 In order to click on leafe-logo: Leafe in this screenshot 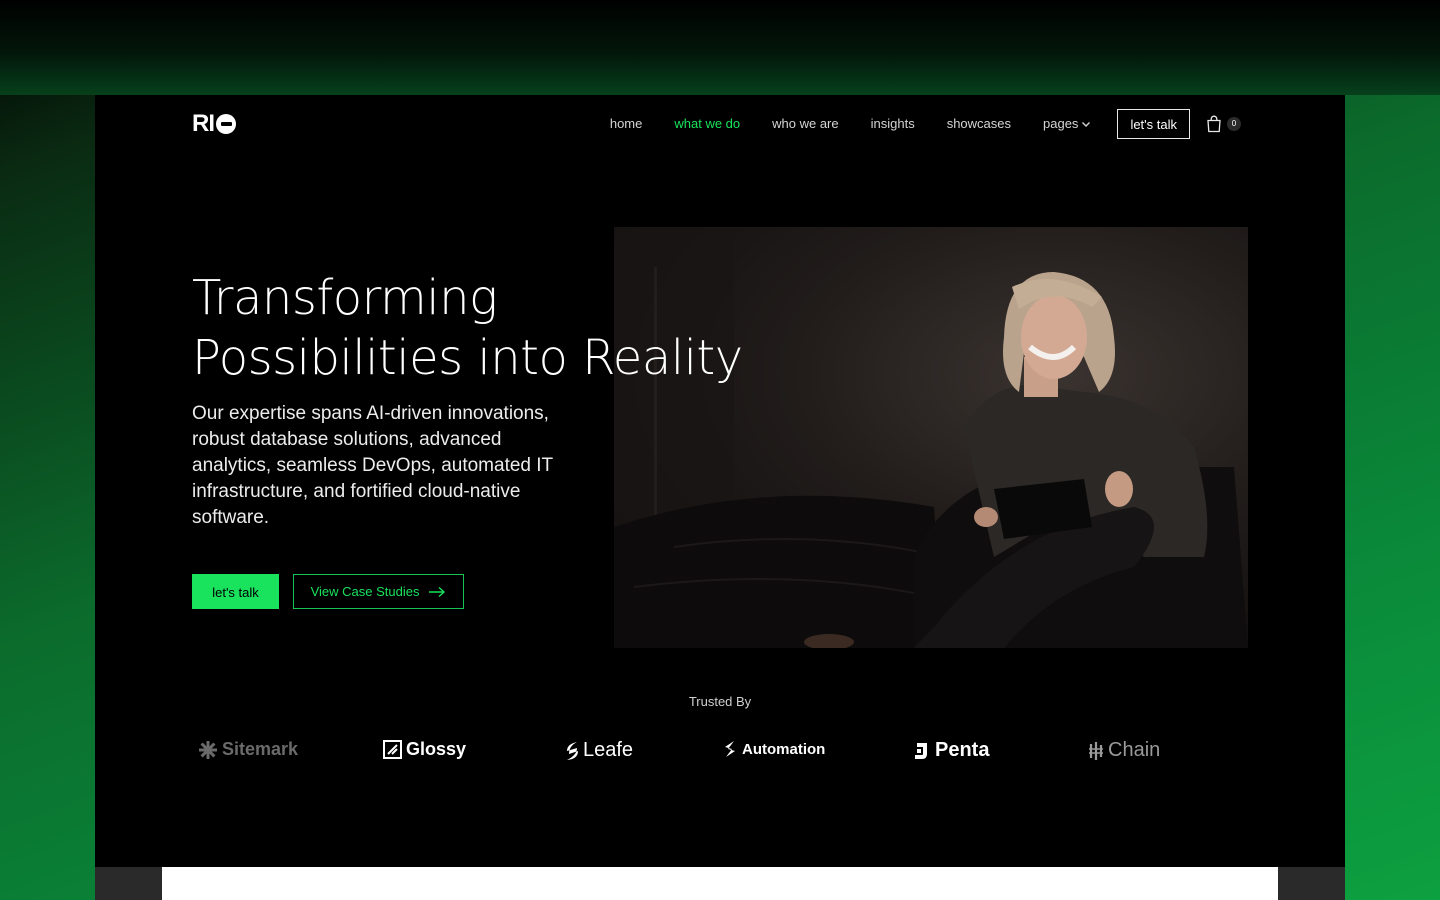, I will do `click(599, 750)`.